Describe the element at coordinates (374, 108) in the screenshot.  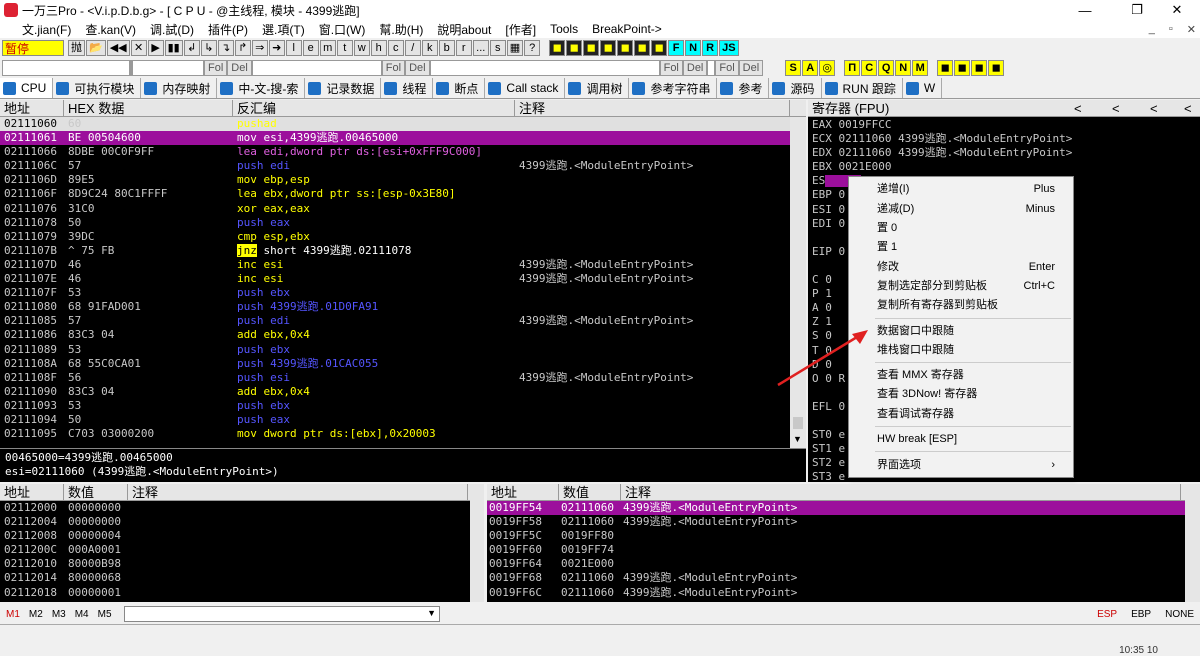
I see `col-disasm: 反汇编` at that location.